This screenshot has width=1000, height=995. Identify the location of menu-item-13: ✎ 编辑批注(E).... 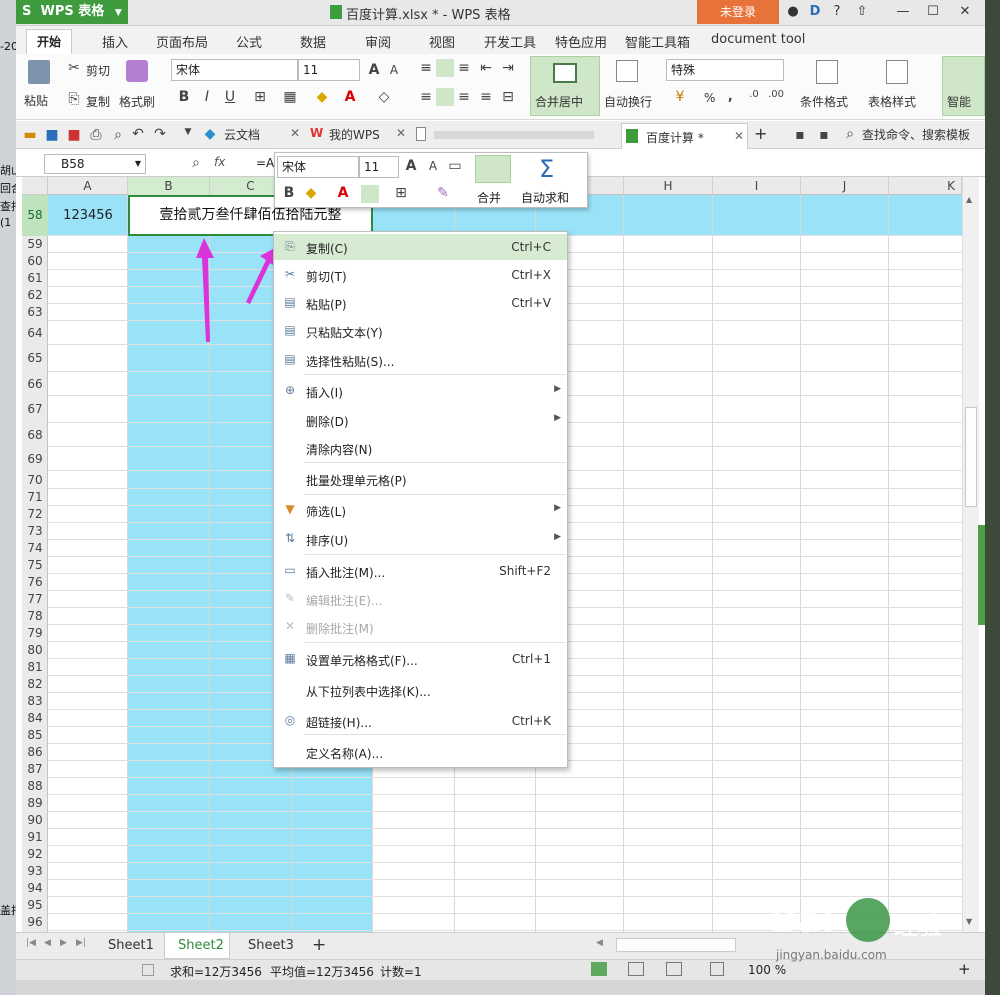
(420, 599).